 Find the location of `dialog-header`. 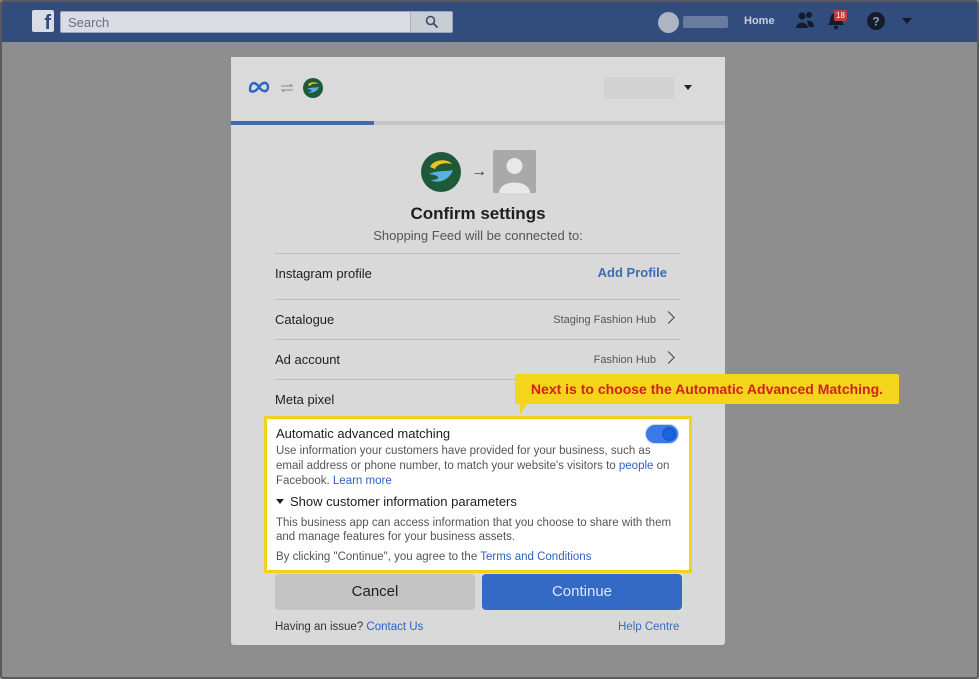

dialog-header is located at coordinates (478, 89).